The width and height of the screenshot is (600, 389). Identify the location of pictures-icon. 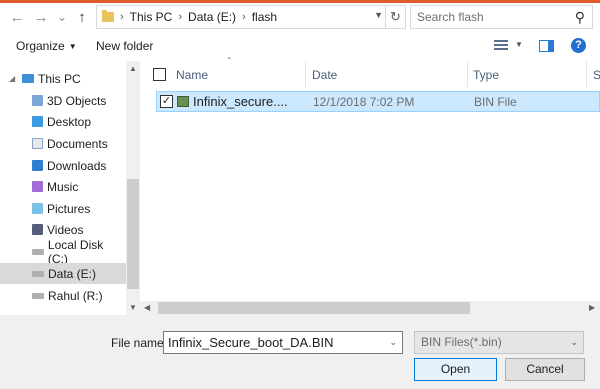
(37, 208).